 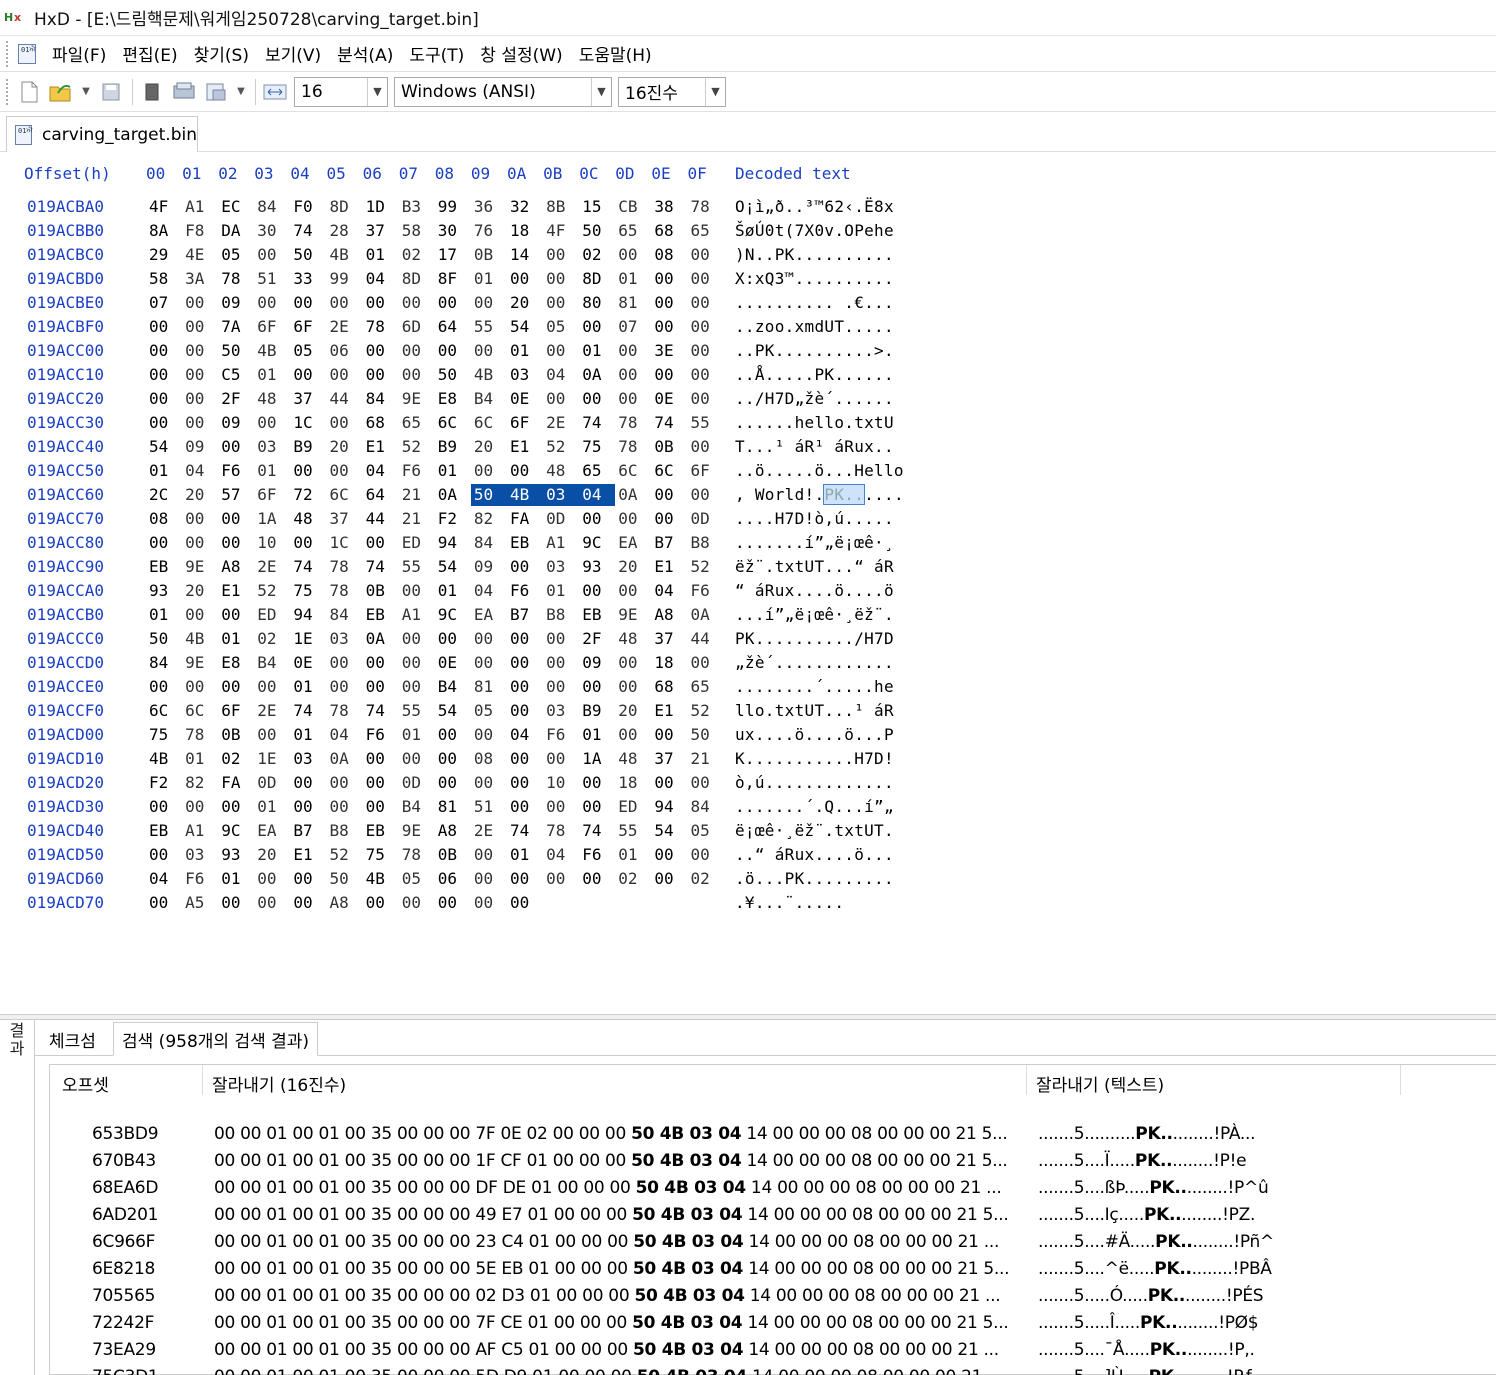 I want to click on decoded-text: PK........../H7D, so click(x=814, y=639).